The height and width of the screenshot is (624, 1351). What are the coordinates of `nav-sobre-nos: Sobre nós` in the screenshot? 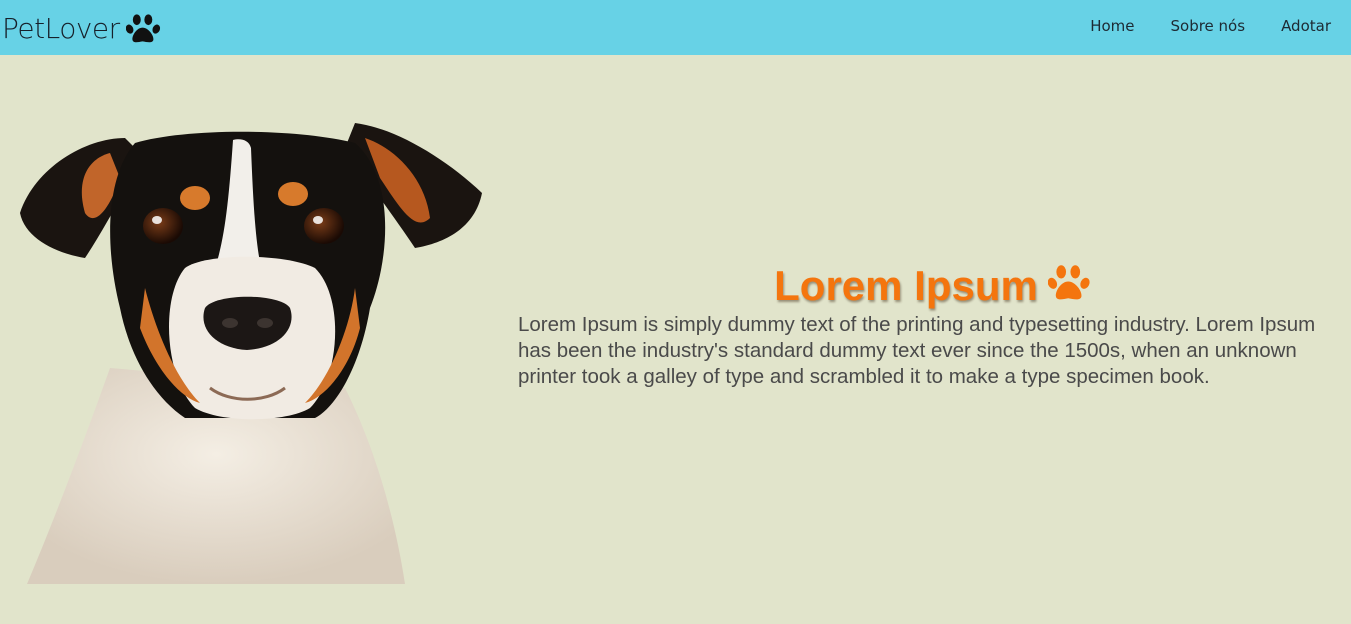 It's located at (1208, 26).